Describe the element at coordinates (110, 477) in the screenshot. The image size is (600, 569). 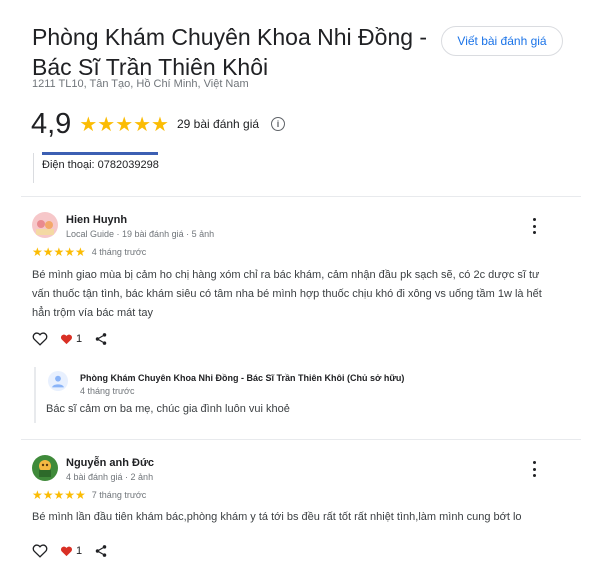
I see `reviewer-meta: 4 bài đánh giá · 2 ảnh` at that location.